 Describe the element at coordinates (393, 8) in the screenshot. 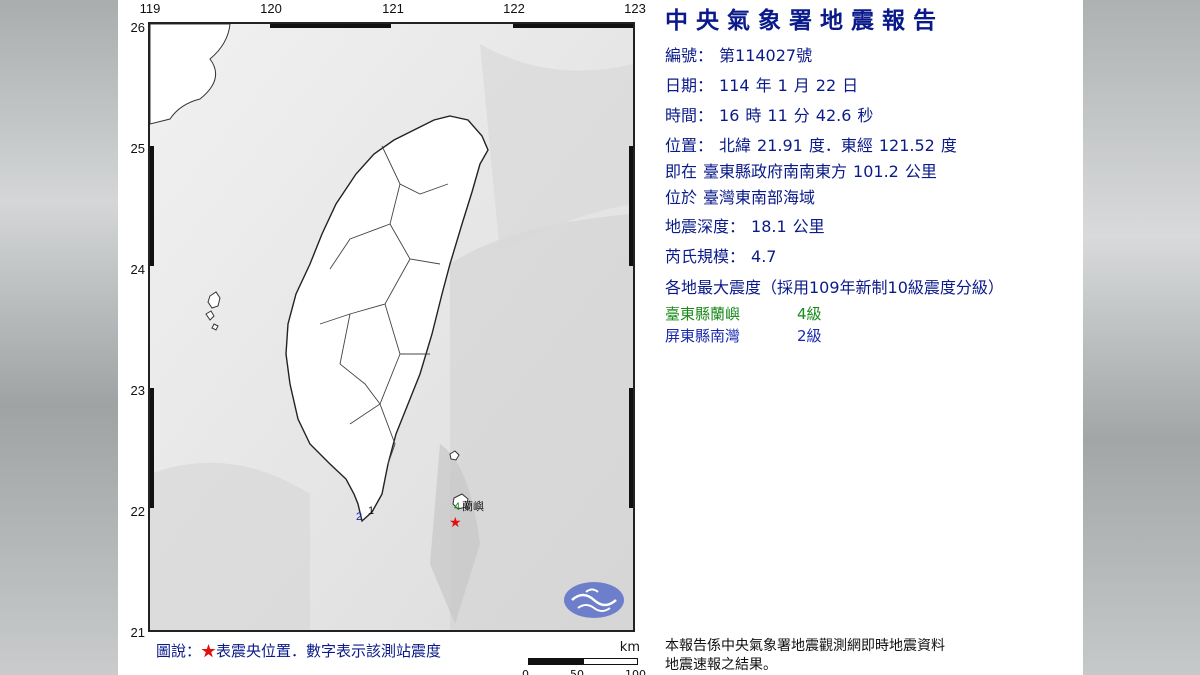

I see `lon-tick-label: 121` at that location.